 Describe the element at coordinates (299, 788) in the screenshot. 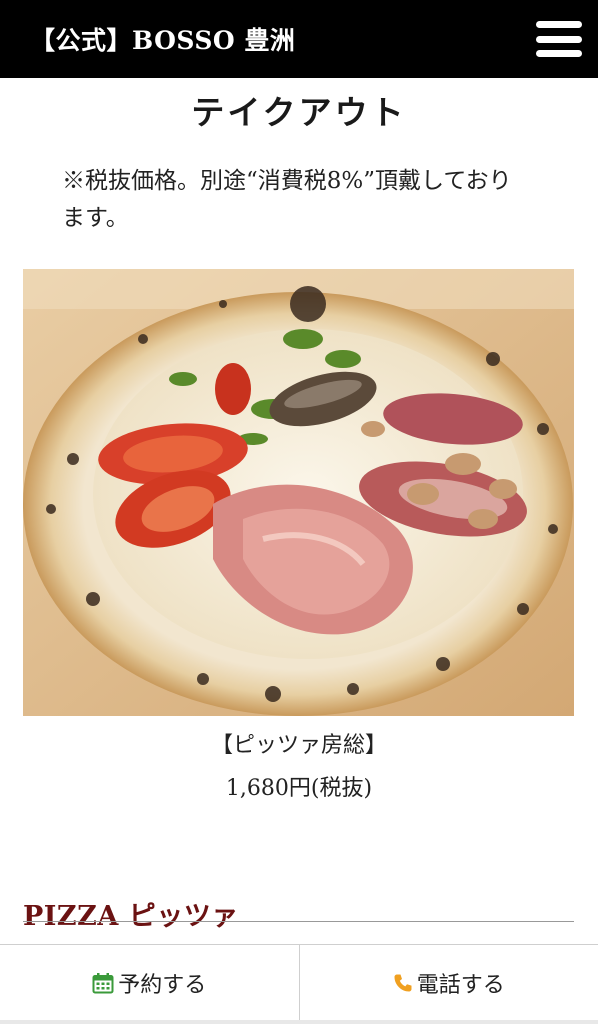

I see `item-price: 1,680円(税抜)` at that location.